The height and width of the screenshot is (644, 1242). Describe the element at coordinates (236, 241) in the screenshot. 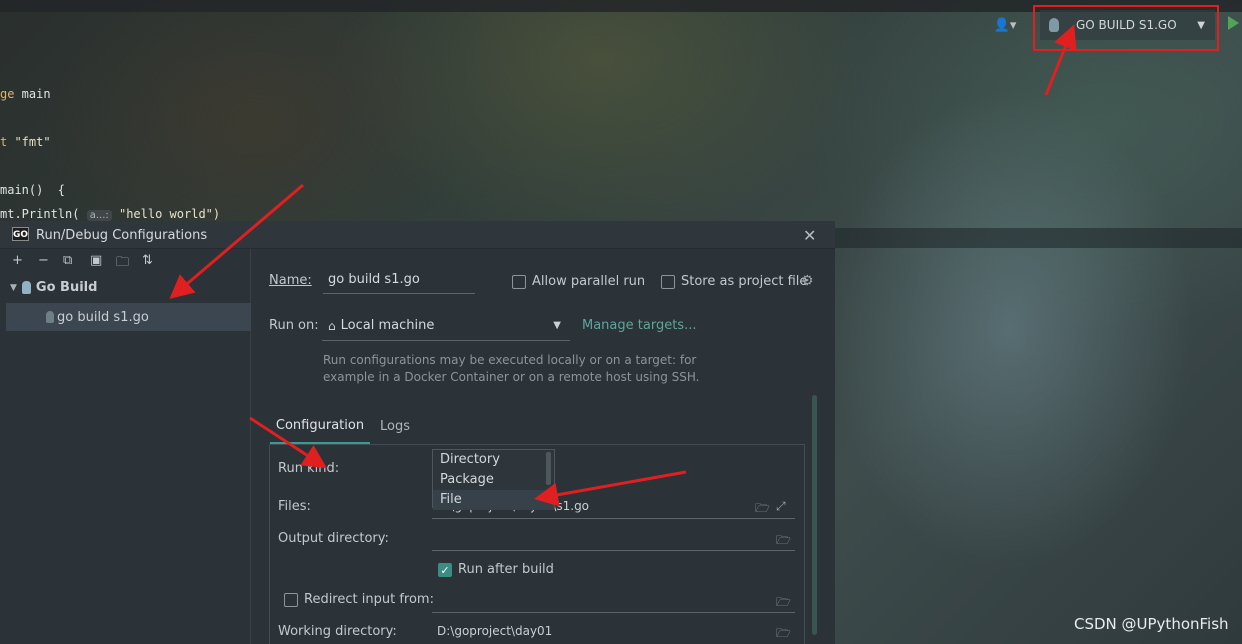

I see `arrow-to-go-build` at that location.